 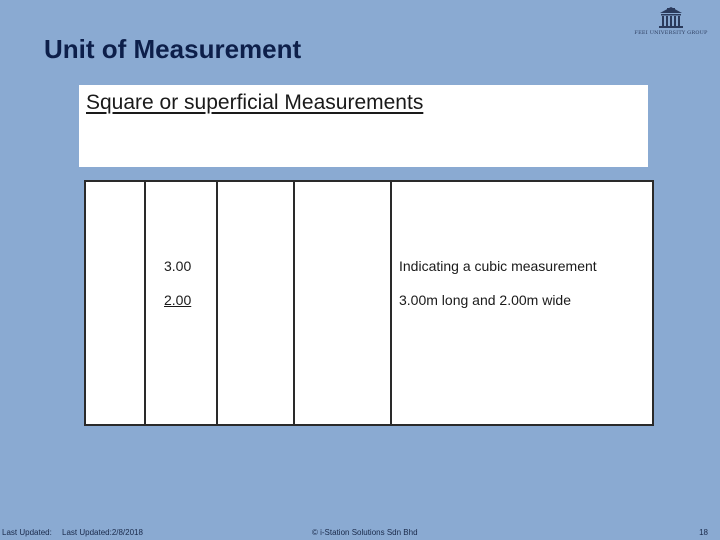 What do you see at coordinates (27, 532) in the screenshot?
I see `footer-updated-label: Last Updated:` at bounding box center [27, 532].